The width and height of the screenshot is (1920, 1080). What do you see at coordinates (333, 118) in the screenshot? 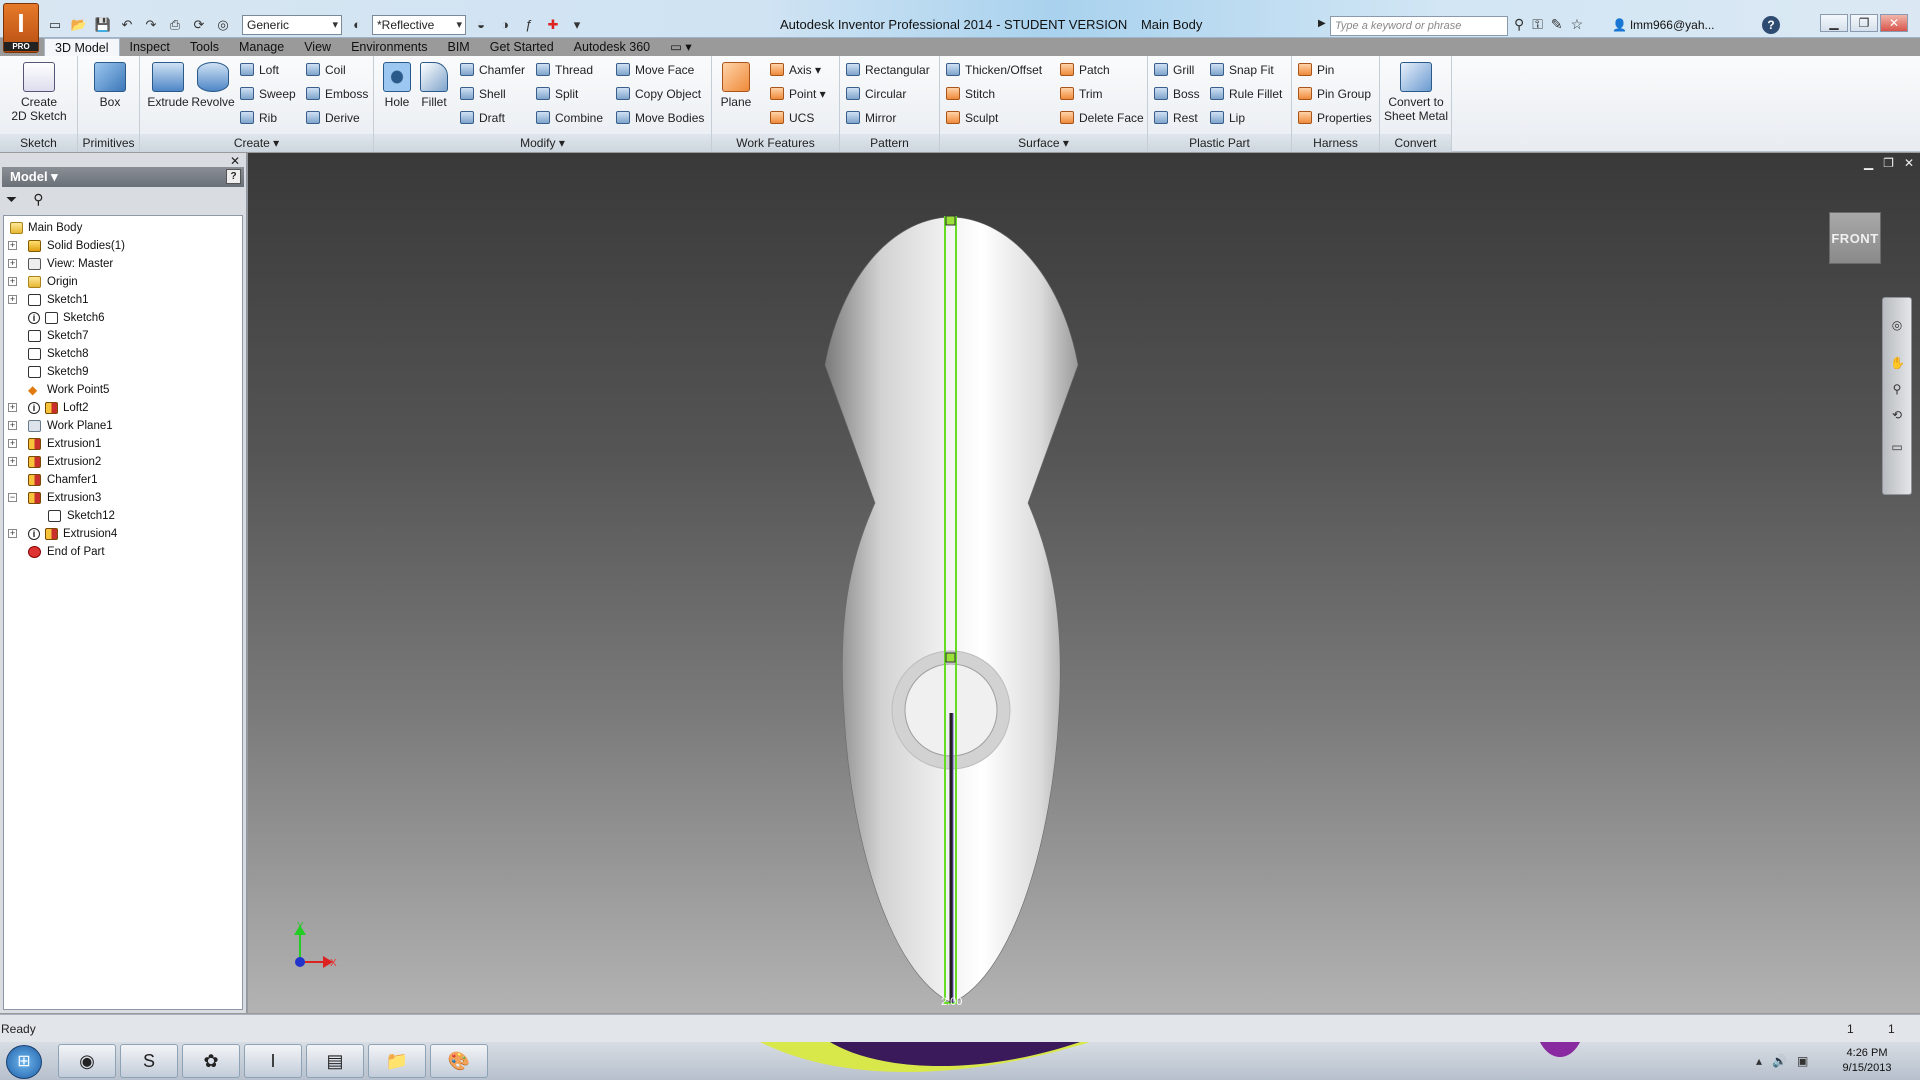
I see `derive-button: Derive` at bounding box center [333, 118].